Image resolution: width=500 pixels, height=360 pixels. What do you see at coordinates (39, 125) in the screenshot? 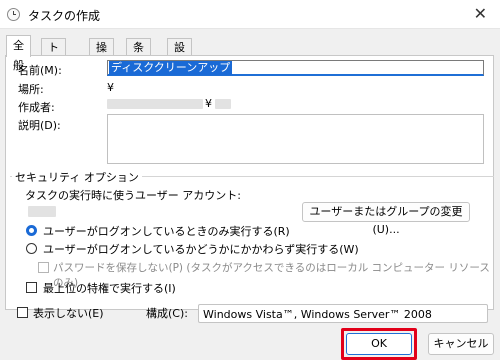
I see `description-label: 説明(D):` at bounding box center [39, 125].